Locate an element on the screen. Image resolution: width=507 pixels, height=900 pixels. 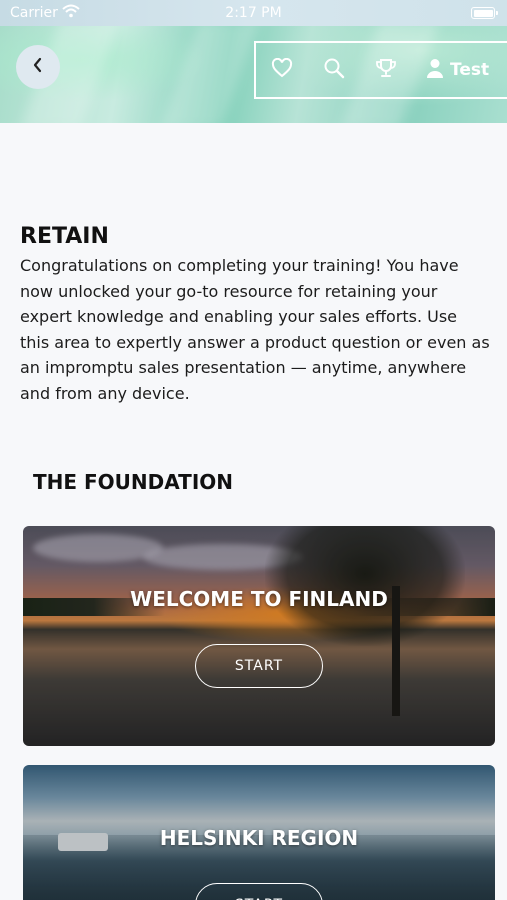
heart-icon is located at coordinates (282, 70).